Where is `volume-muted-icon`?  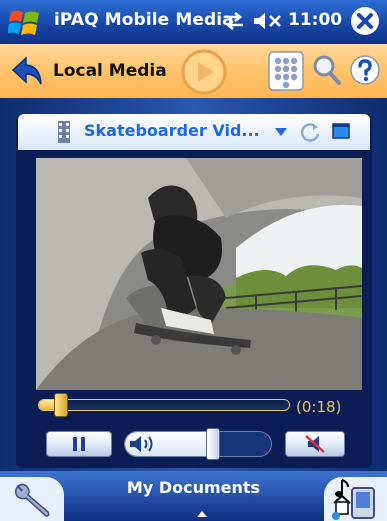
volume-muted-icon is located at coordinates (270, 21).